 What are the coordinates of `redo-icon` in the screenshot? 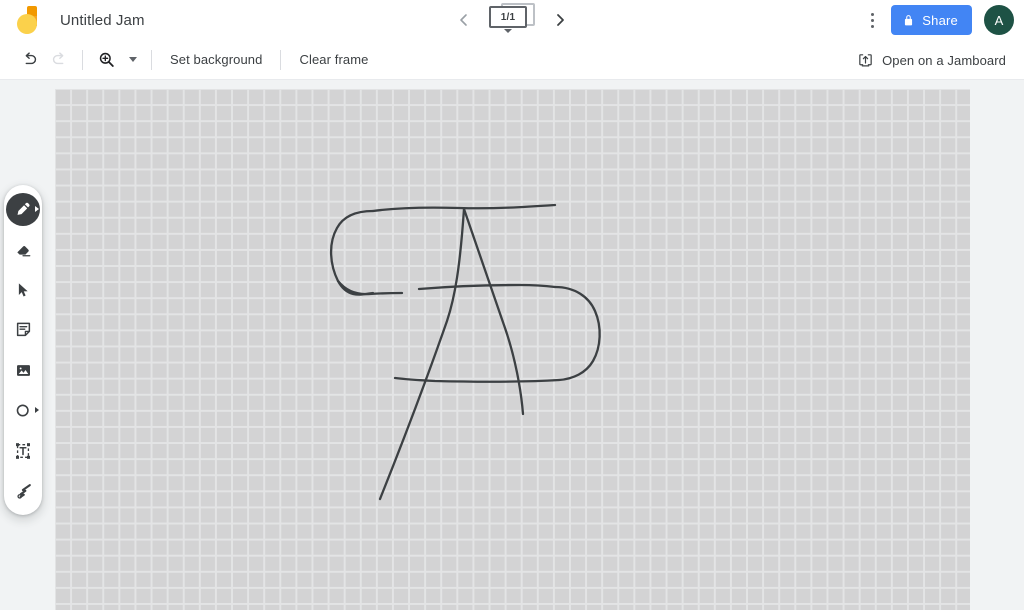 It's located at (57, 58).